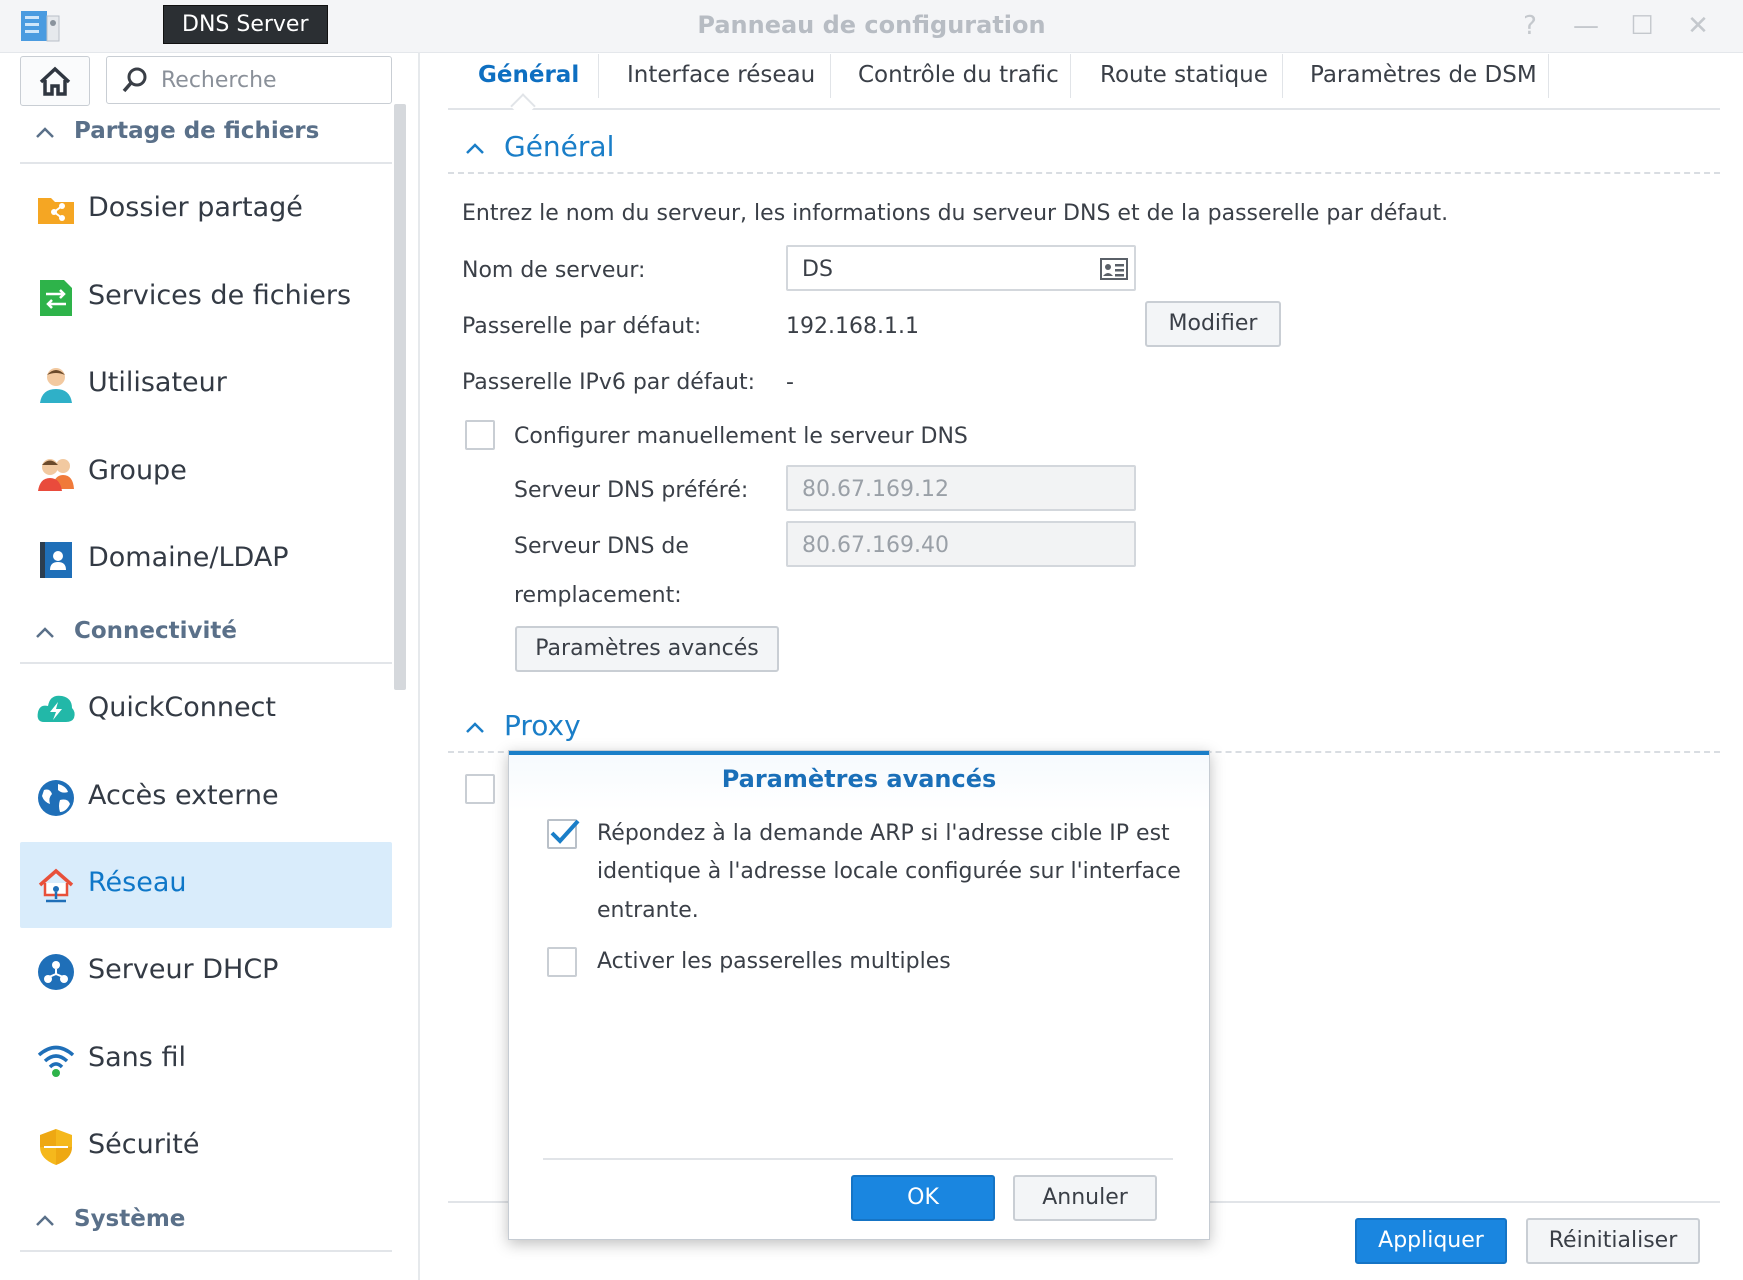  I want to click on multiple-gateways-checkbox, so click(562, 962).